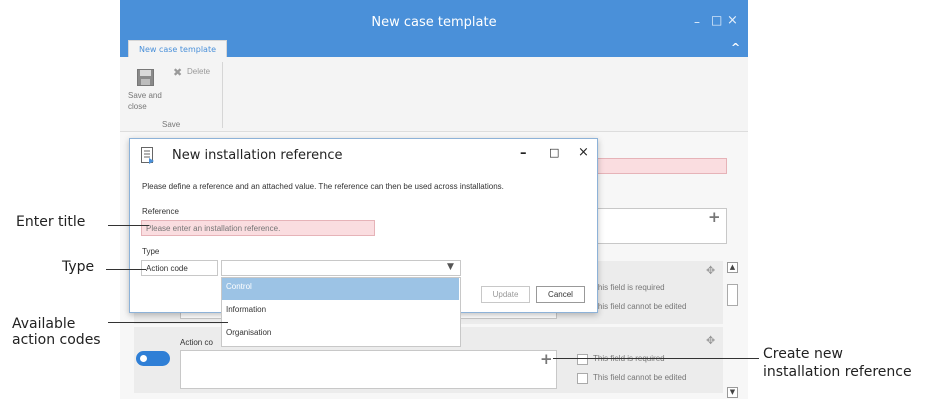 This screenshot has width=941, height=399. Describe the element at coordinates (258, 228) in the screenshot. I see `reference-input` at that location.